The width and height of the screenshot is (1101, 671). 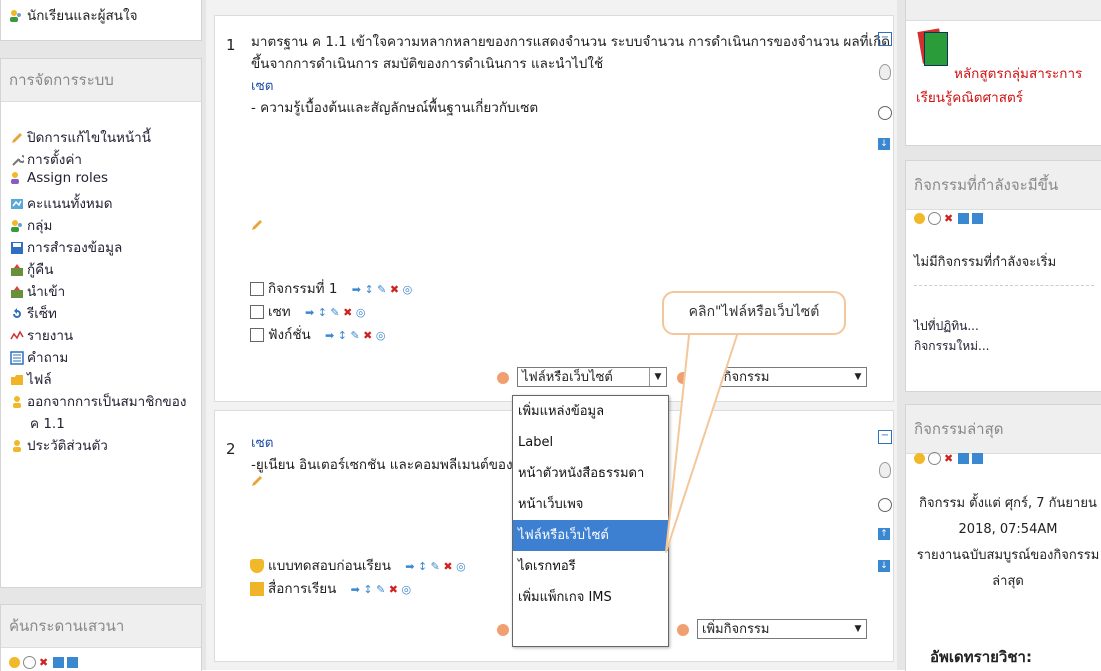 What do you see at coordinates (101, 637) in the screenshot?
I see `forum-search-block: ค้นกระดานเสวนา ✖` at bounding box center [101, 637].